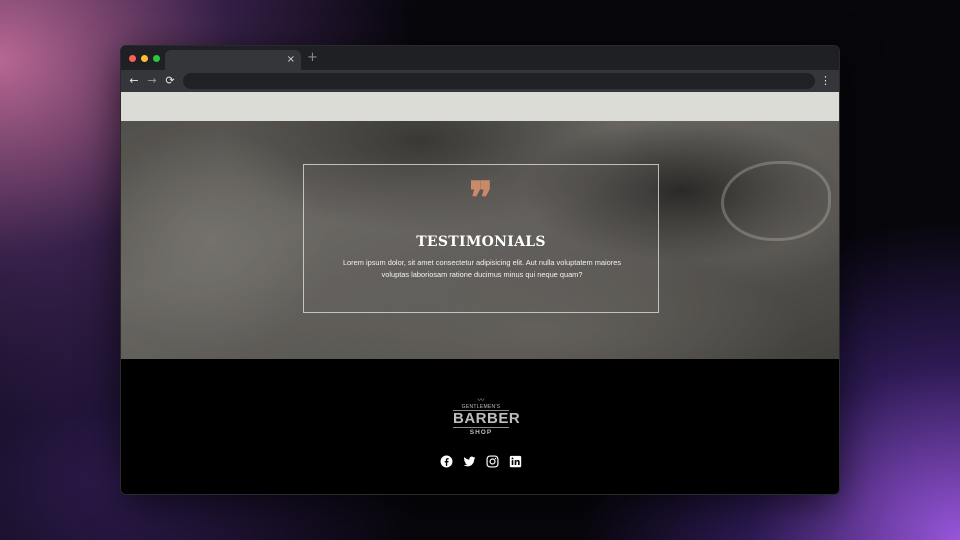 This screenshot has width=960, height=540. I want to click on quote-icon: ❞, so click(481, 198).